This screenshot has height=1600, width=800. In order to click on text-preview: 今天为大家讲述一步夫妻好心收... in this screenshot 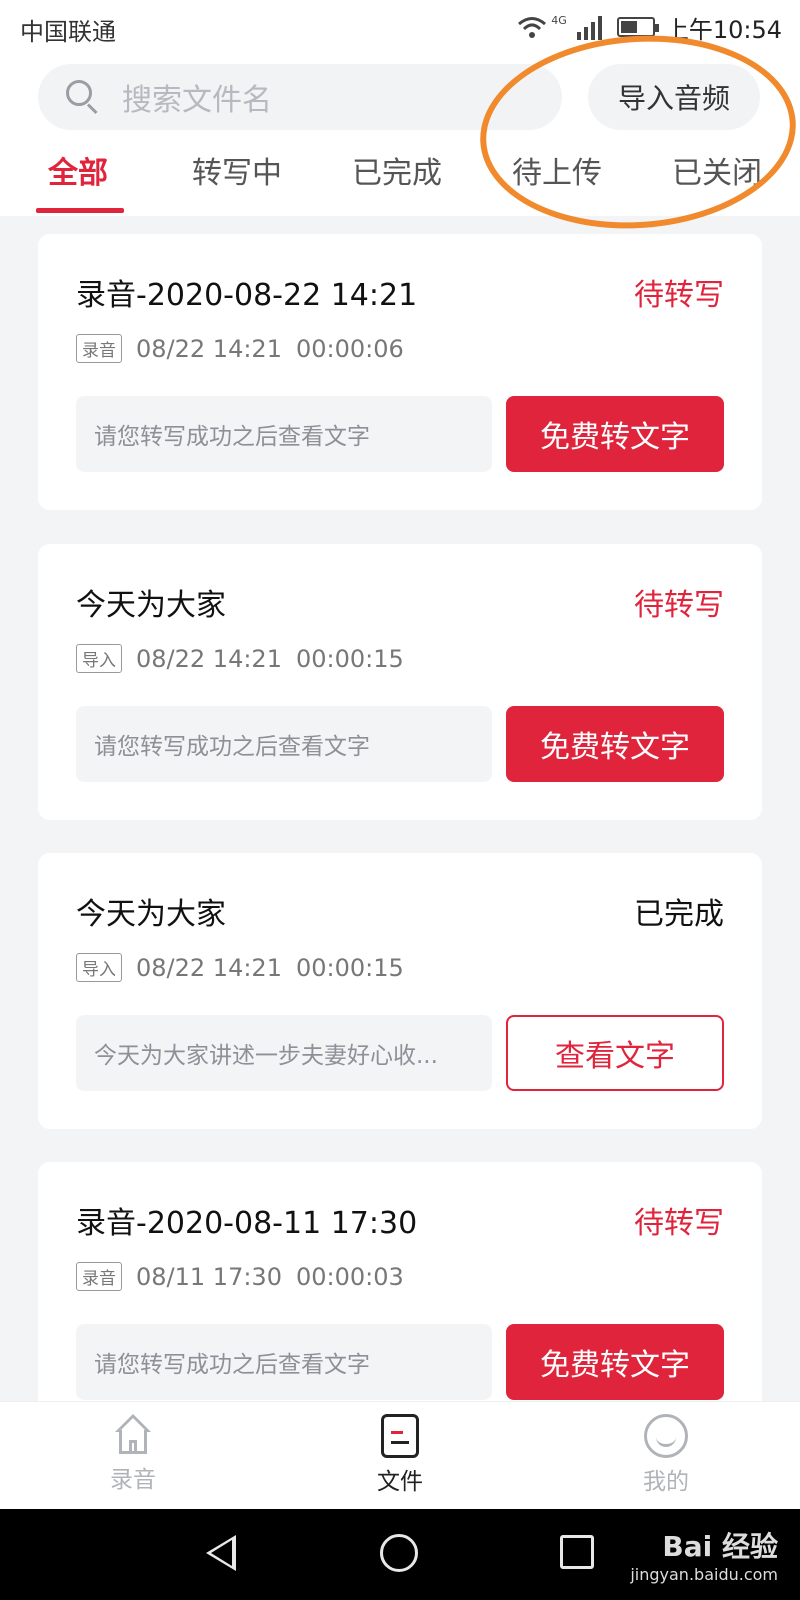, I will do `click(284, 1053)`.